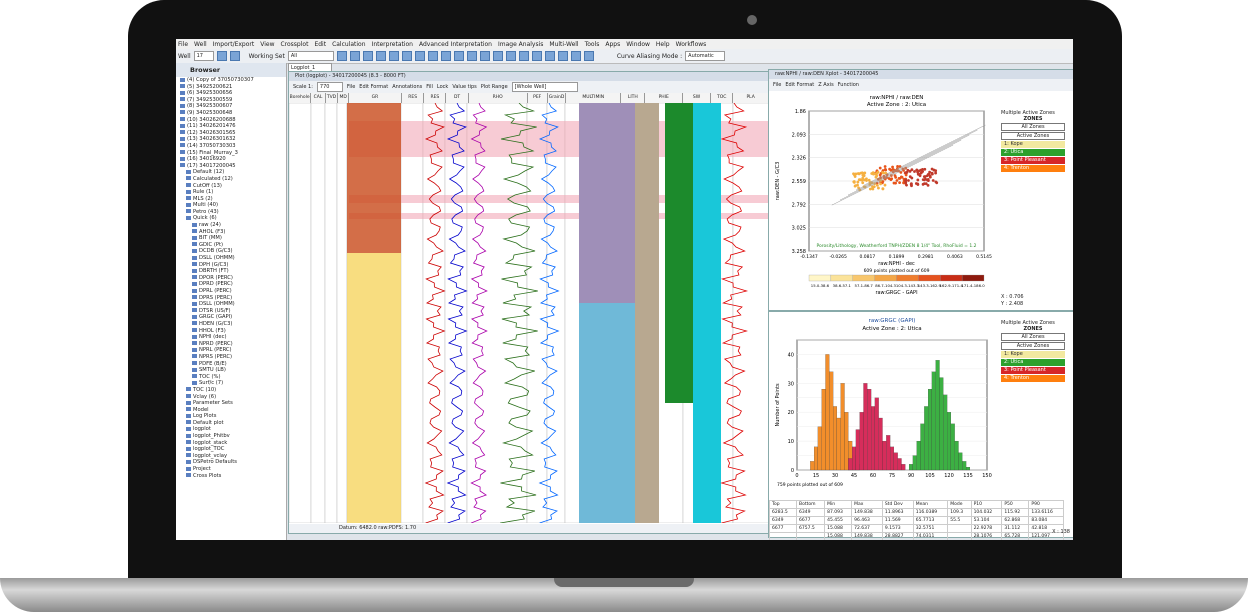  What do you see at coordinates (697, 98) in the screenshot?
I see `track-header: SW` at bounding box center [697, 98].